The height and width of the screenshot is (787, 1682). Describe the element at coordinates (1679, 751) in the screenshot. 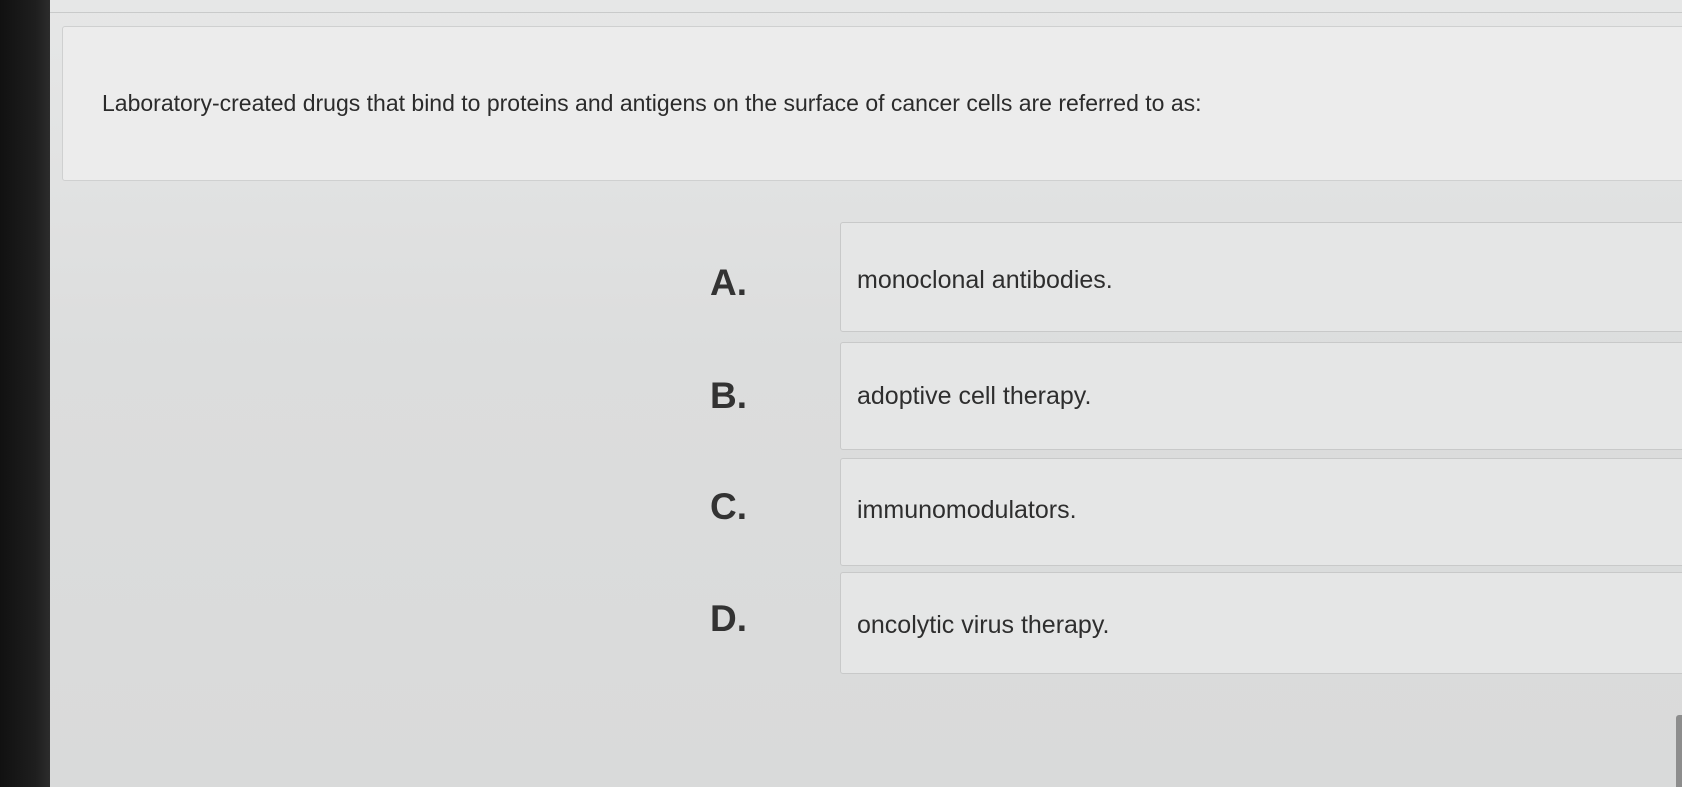

I see `scrollbar-thumb` at that location.